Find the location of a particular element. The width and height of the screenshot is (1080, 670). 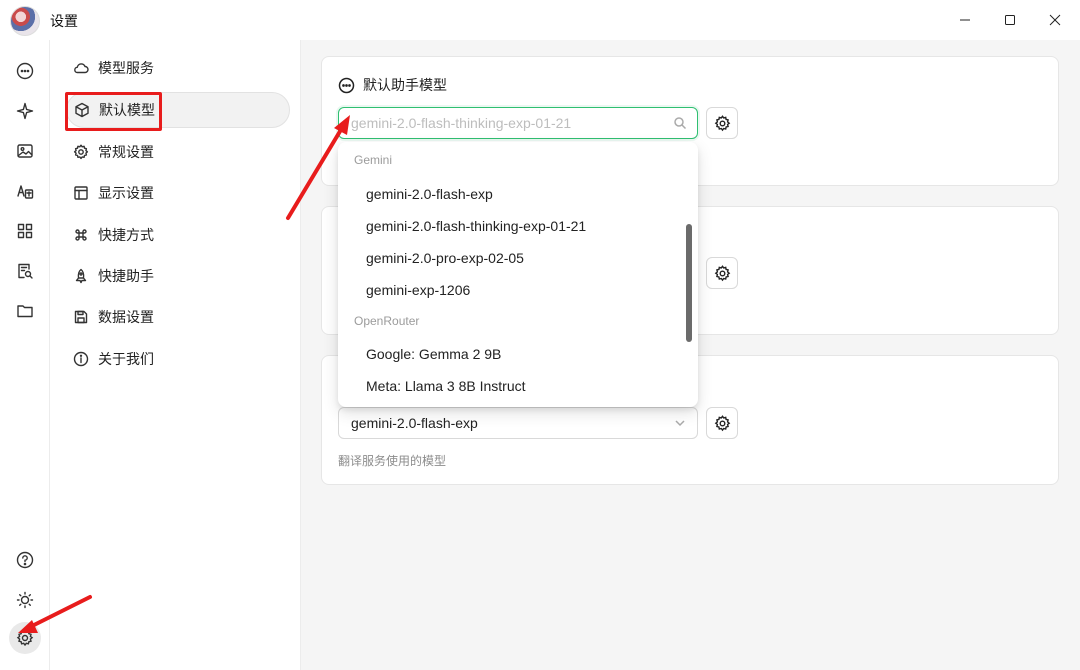

nav-item-label: 常规设置 is located at coordinates (126, 152).